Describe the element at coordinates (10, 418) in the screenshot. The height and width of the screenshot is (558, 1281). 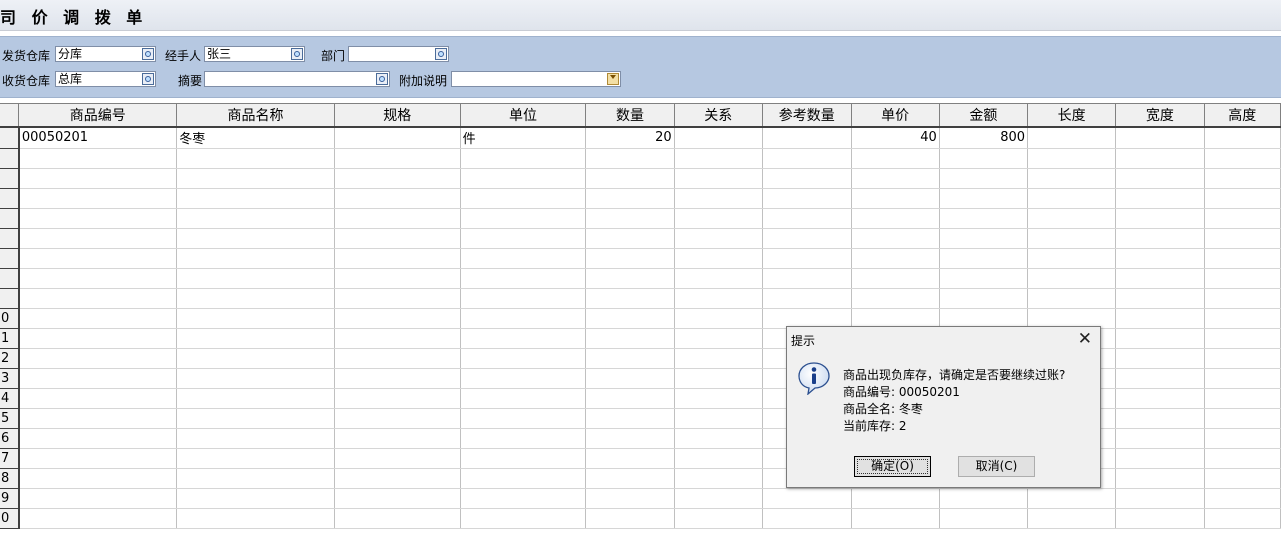
I see `row-header: 5` at that location.